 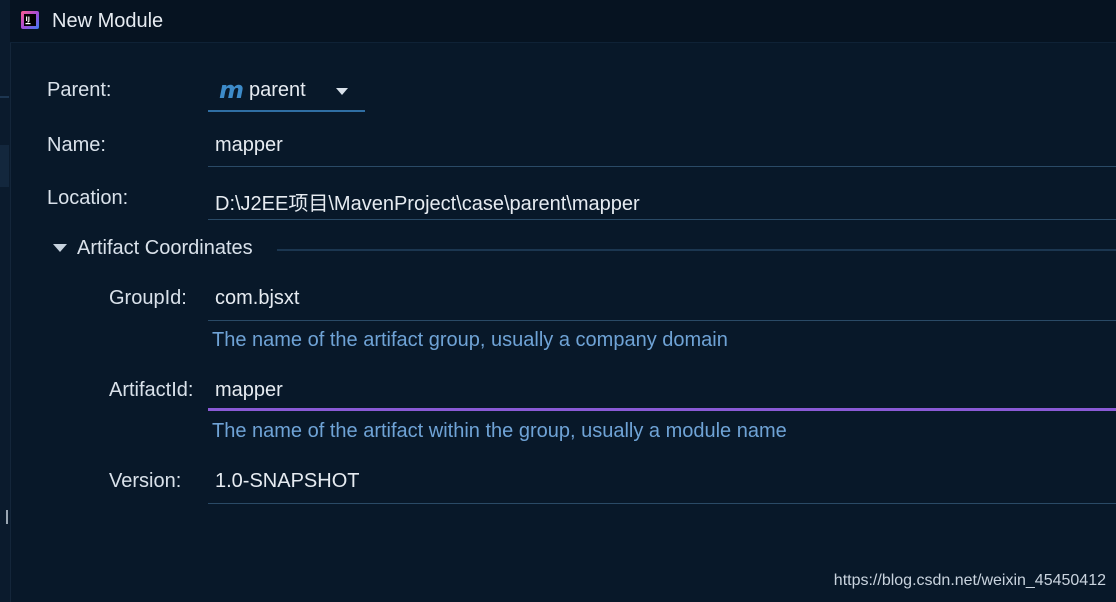 I want to click on ide-strip-divider, so click(x=4, y=97).